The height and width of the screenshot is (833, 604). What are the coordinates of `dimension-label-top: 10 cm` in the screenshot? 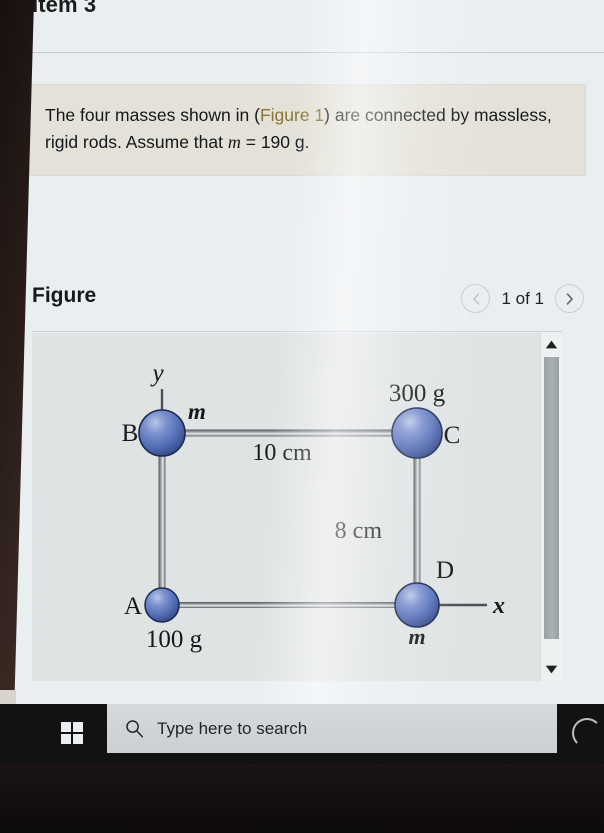 It's located at (282, 453).